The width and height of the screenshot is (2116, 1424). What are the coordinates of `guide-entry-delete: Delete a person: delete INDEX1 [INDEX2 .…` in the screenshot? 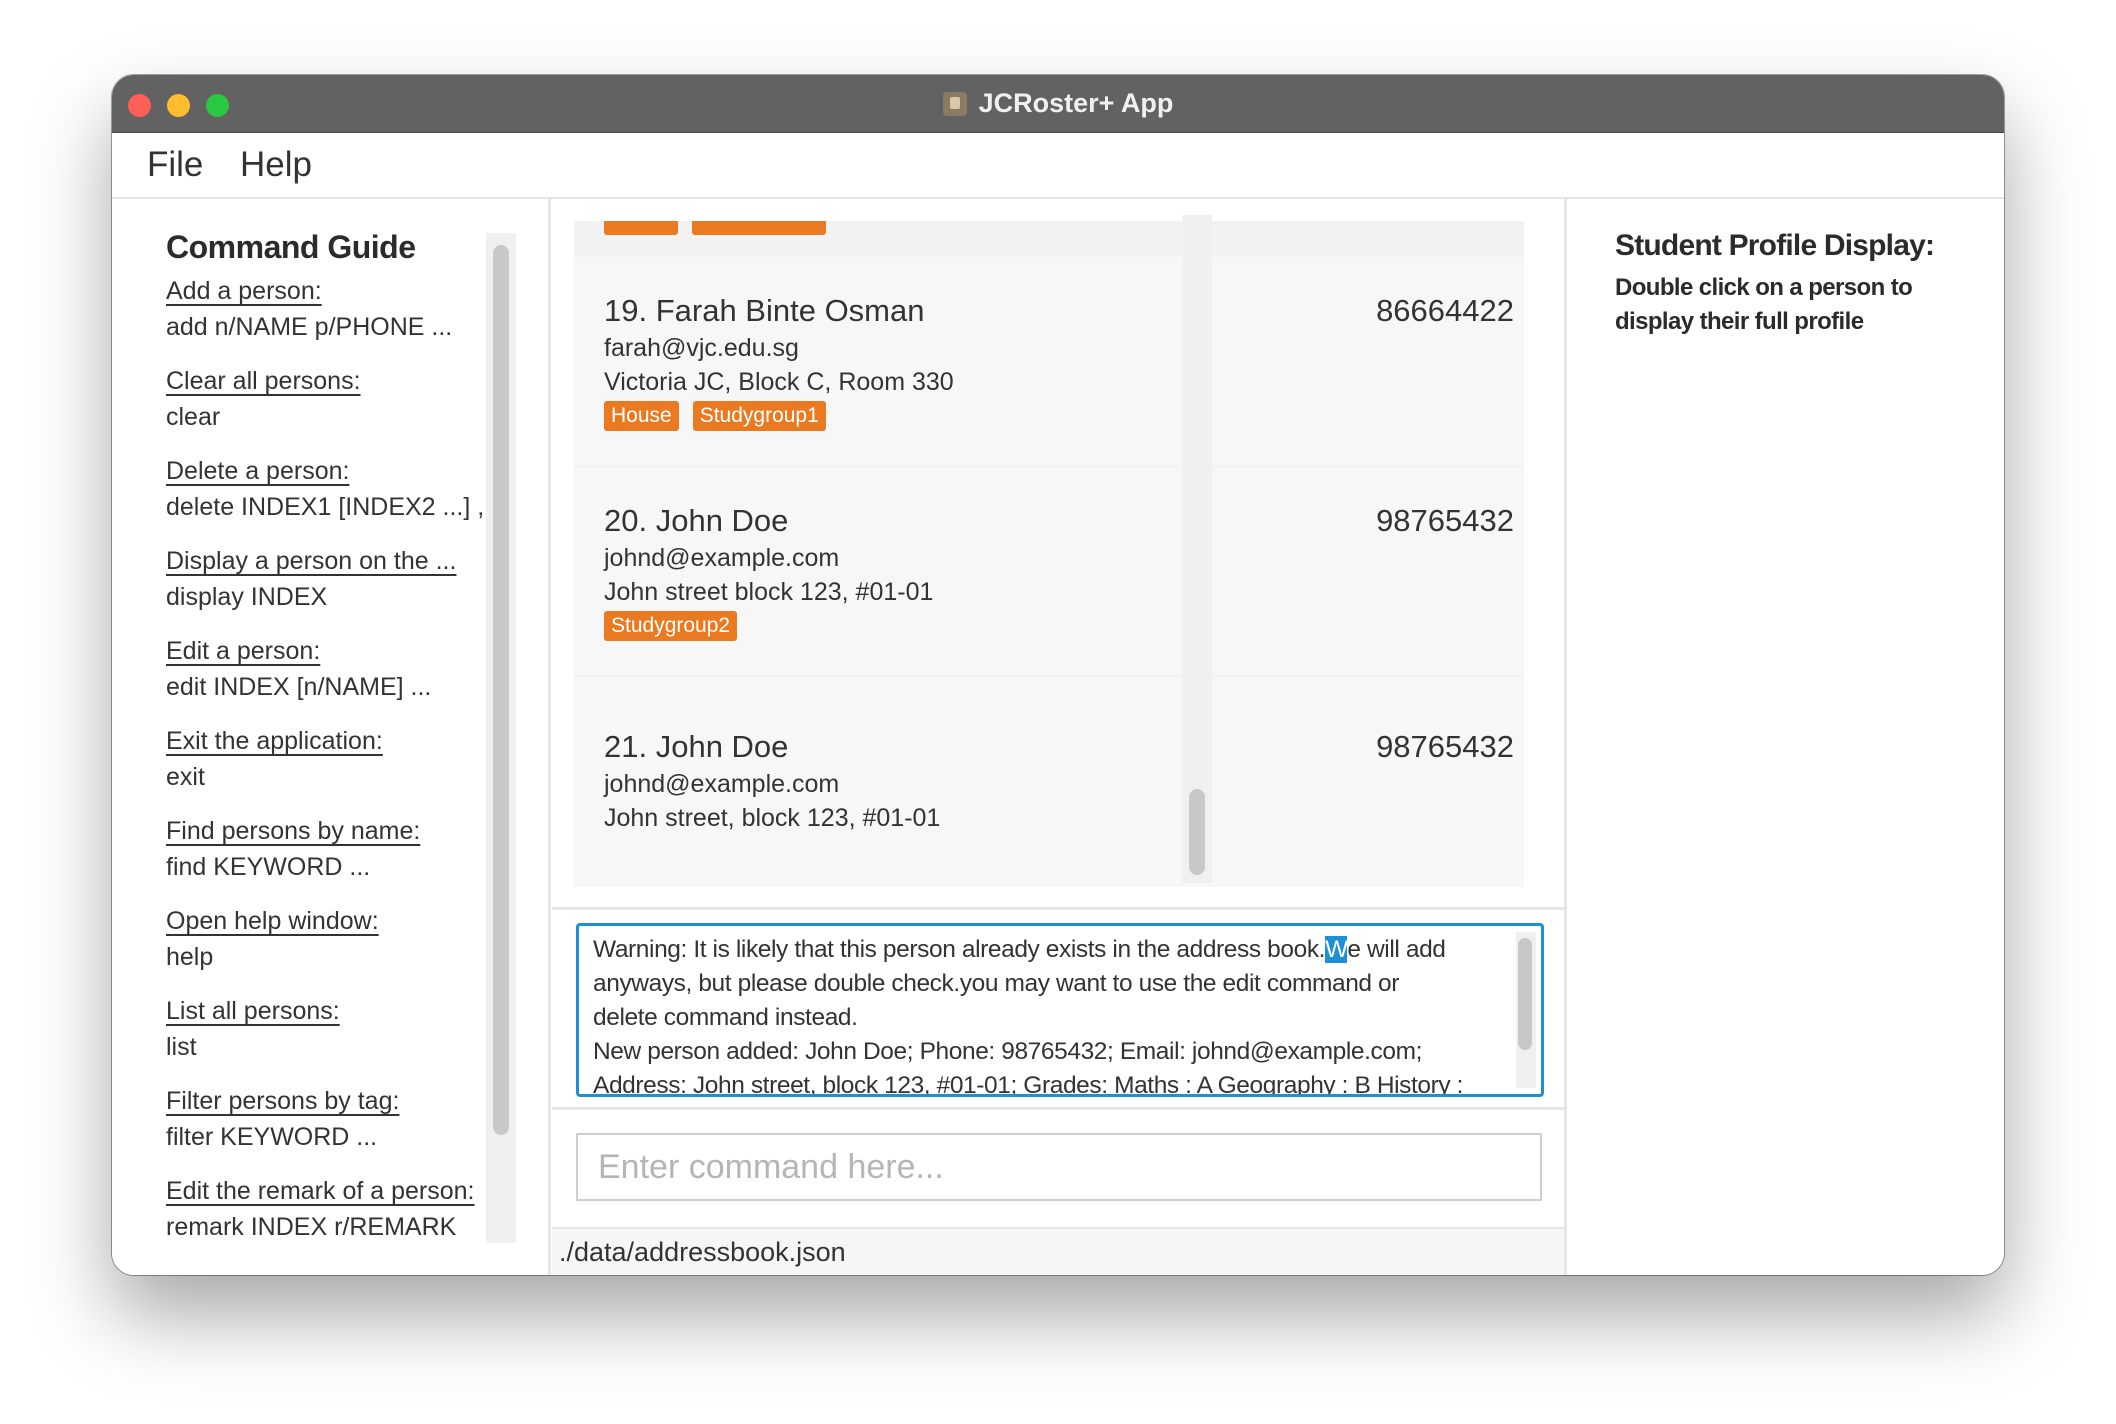 It's located at (326, 498).